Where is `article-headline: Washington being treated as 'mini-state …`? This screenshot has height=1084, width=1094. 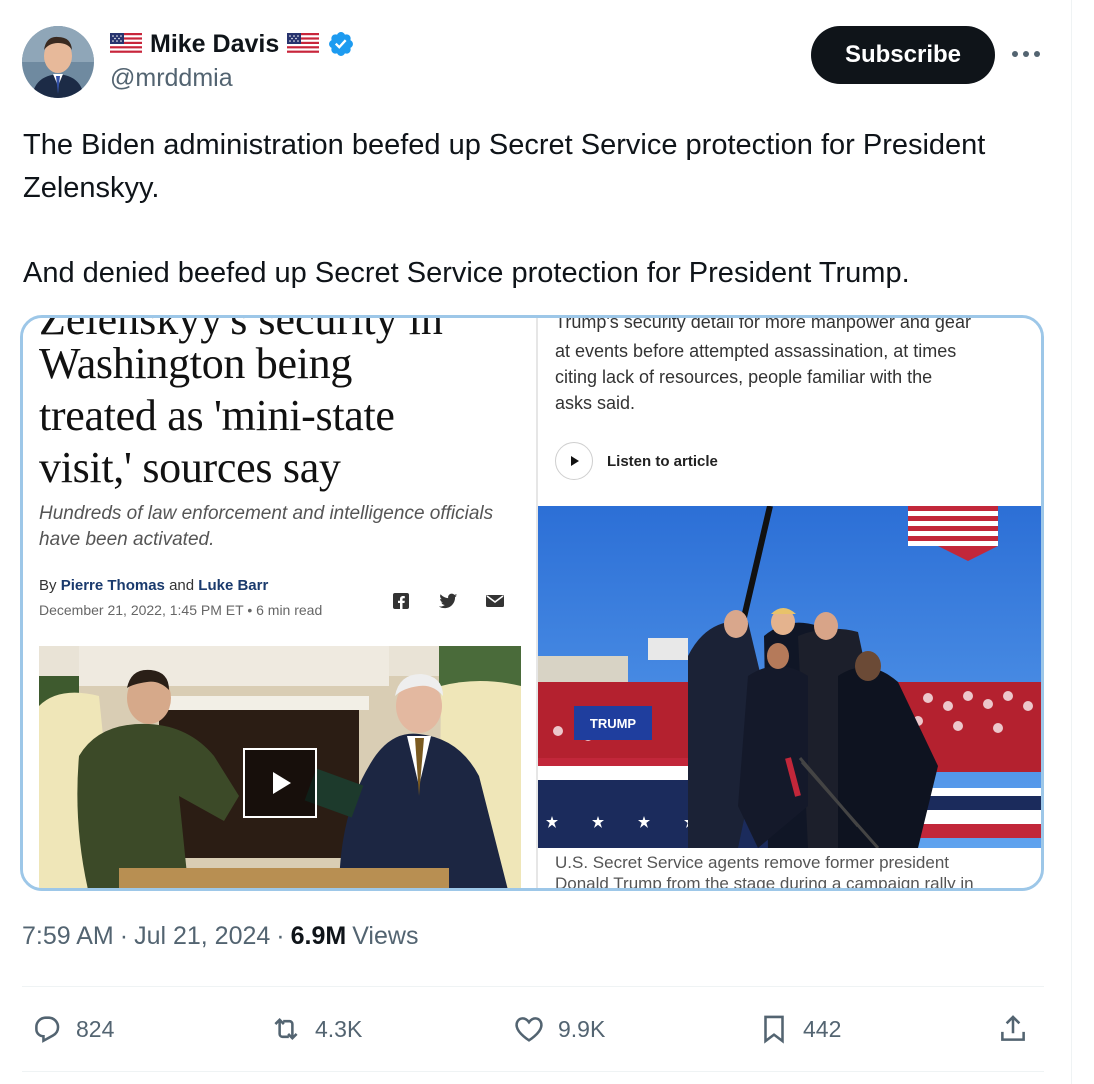
article-headline: Washington being treated as 'mini-state … is located at coordinates (279, 416).